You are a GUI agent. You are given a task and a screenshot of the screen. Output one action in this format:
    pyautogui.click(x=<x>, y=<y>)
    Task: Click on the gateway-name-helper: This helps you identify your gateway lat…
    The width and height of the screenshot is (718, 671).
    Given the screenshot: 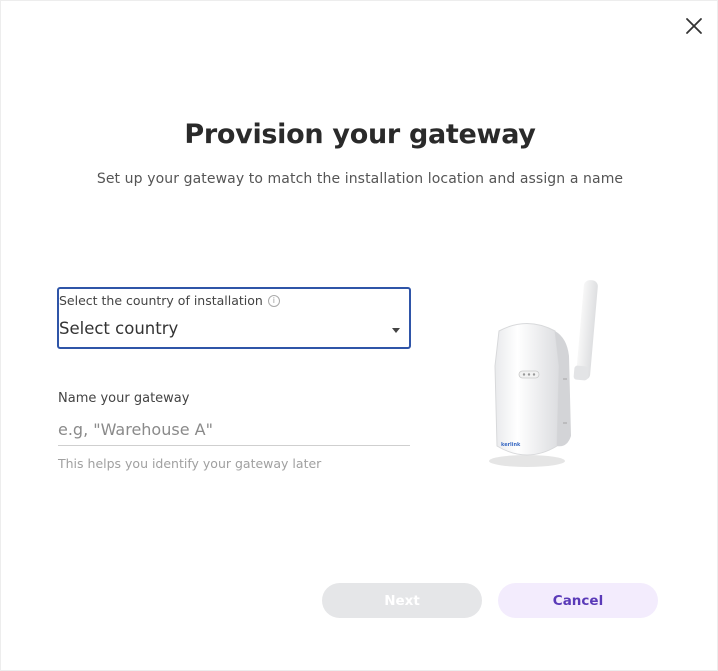 What is the action you would take?
    pyautogui.click(x=190, y=463)
    